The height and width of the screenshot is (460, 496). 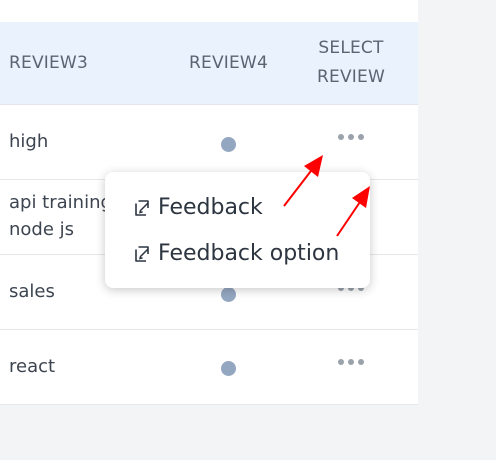 What do you see at coordinates (57, 202) in the screenshot?
I see `review3-cell-line1: api training` at bounding box center [57, 202].